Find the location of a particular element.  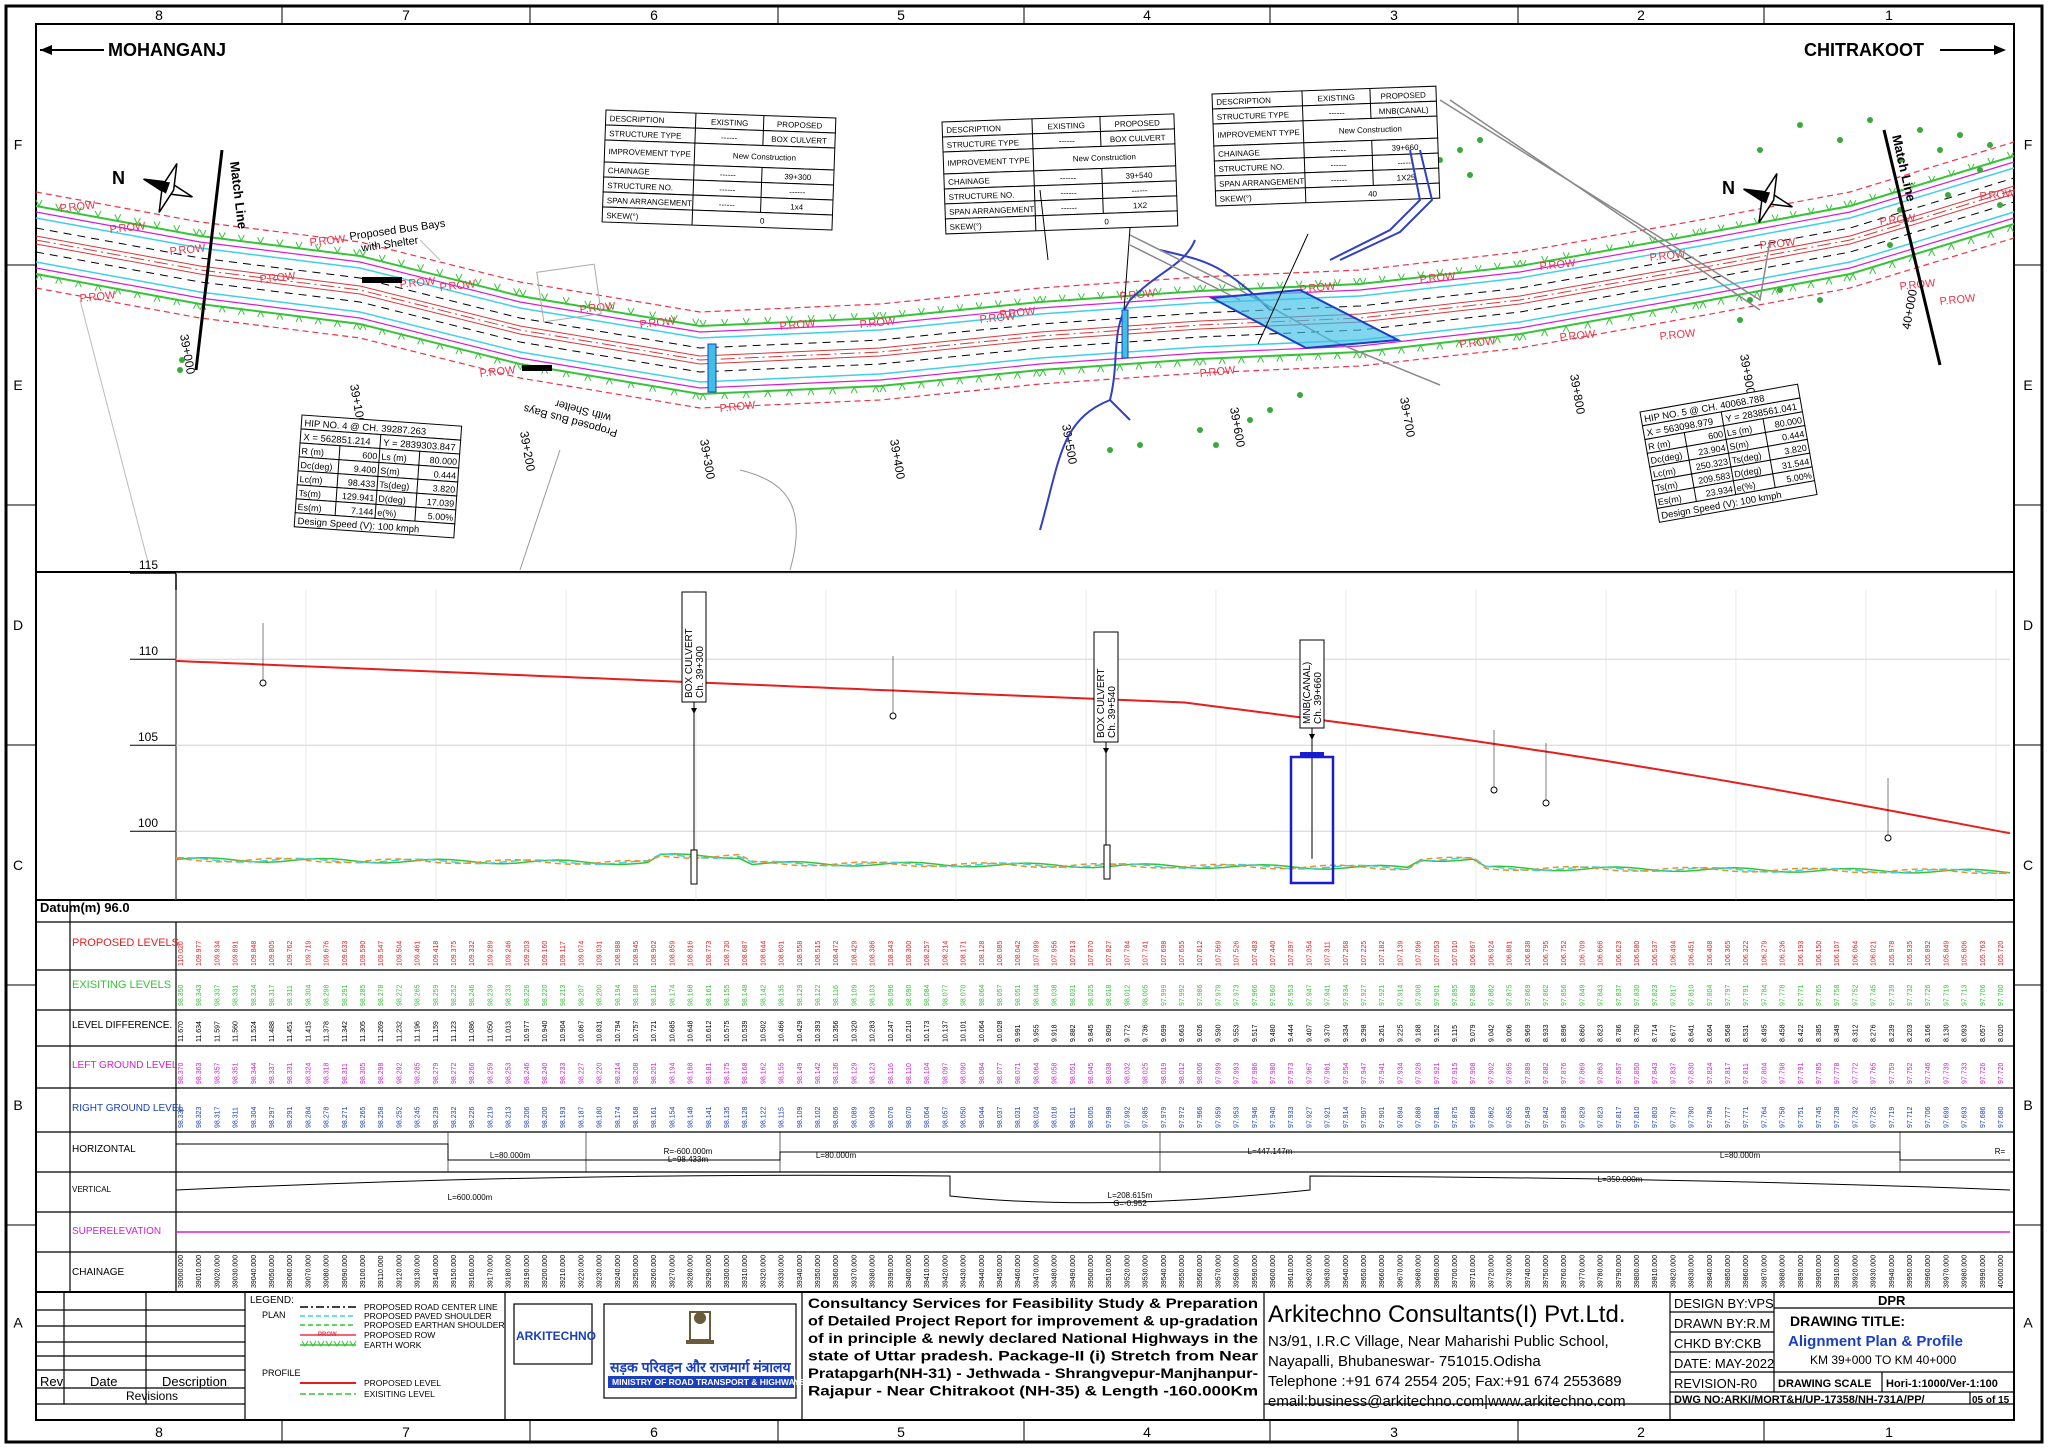

svg-text: 39190.000 is located at coordinates (527, 1271).